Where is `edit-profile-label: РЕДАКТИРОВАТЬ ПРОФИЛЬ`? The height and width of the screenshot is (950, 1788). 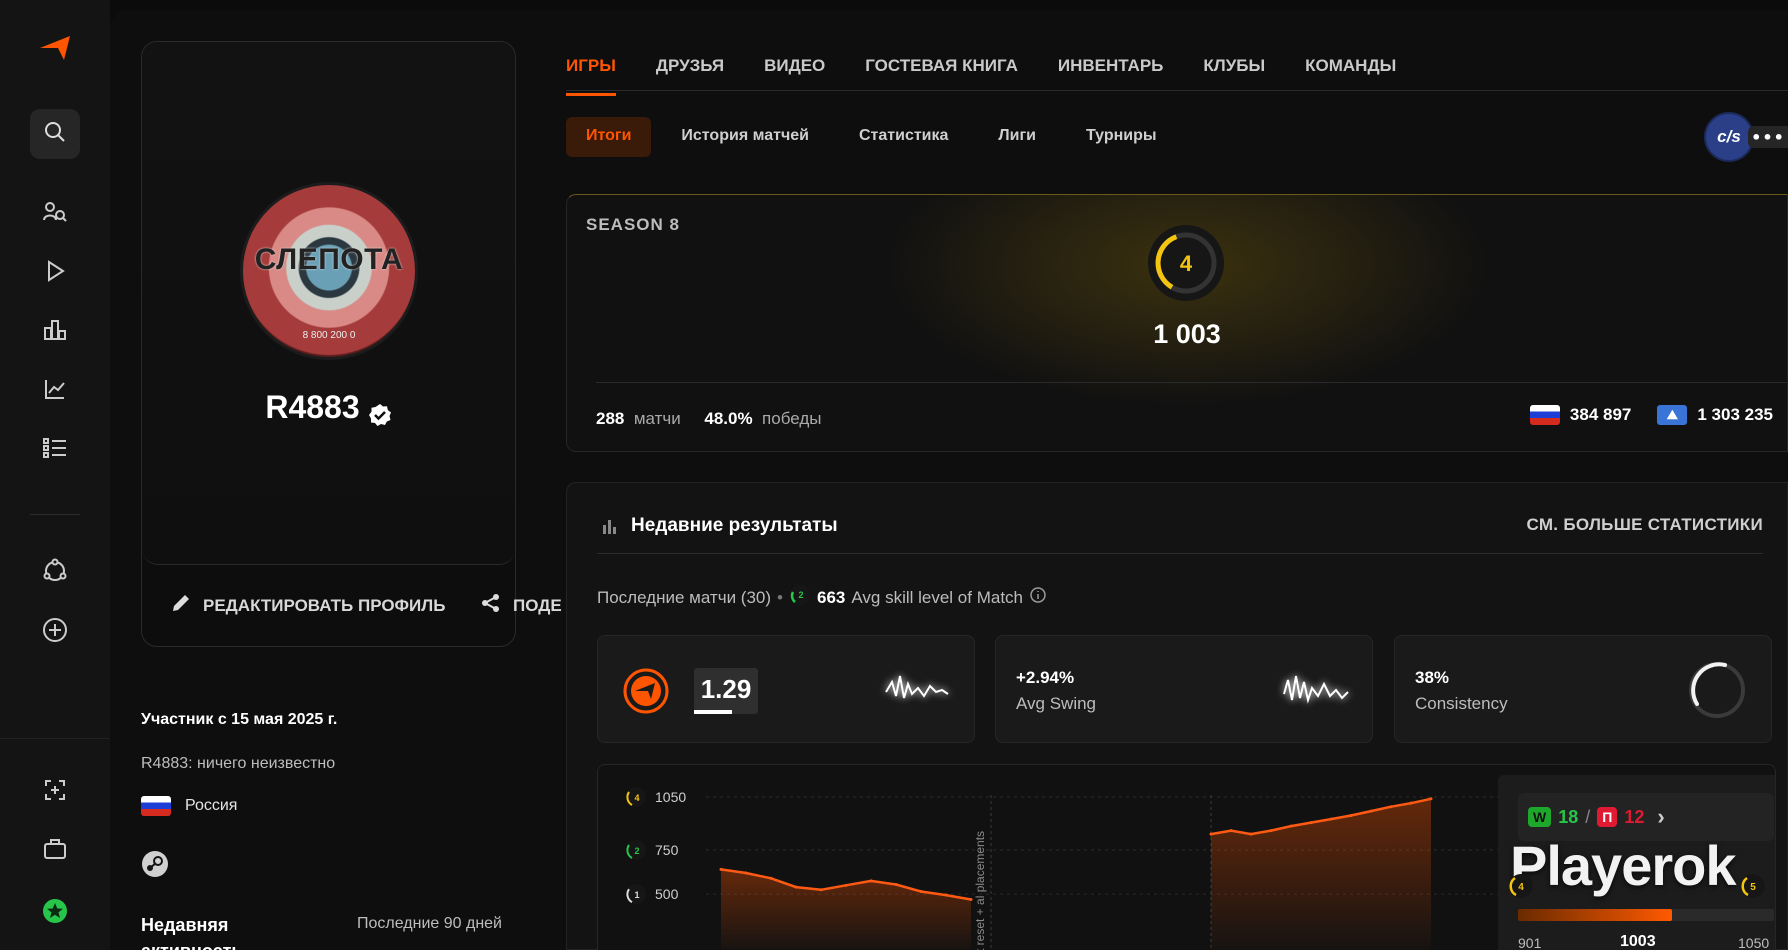 edit-profile-label: РЕДАКТИРОВАТЬ ПРОФИЛЬ is located at coordinates (324, 605).